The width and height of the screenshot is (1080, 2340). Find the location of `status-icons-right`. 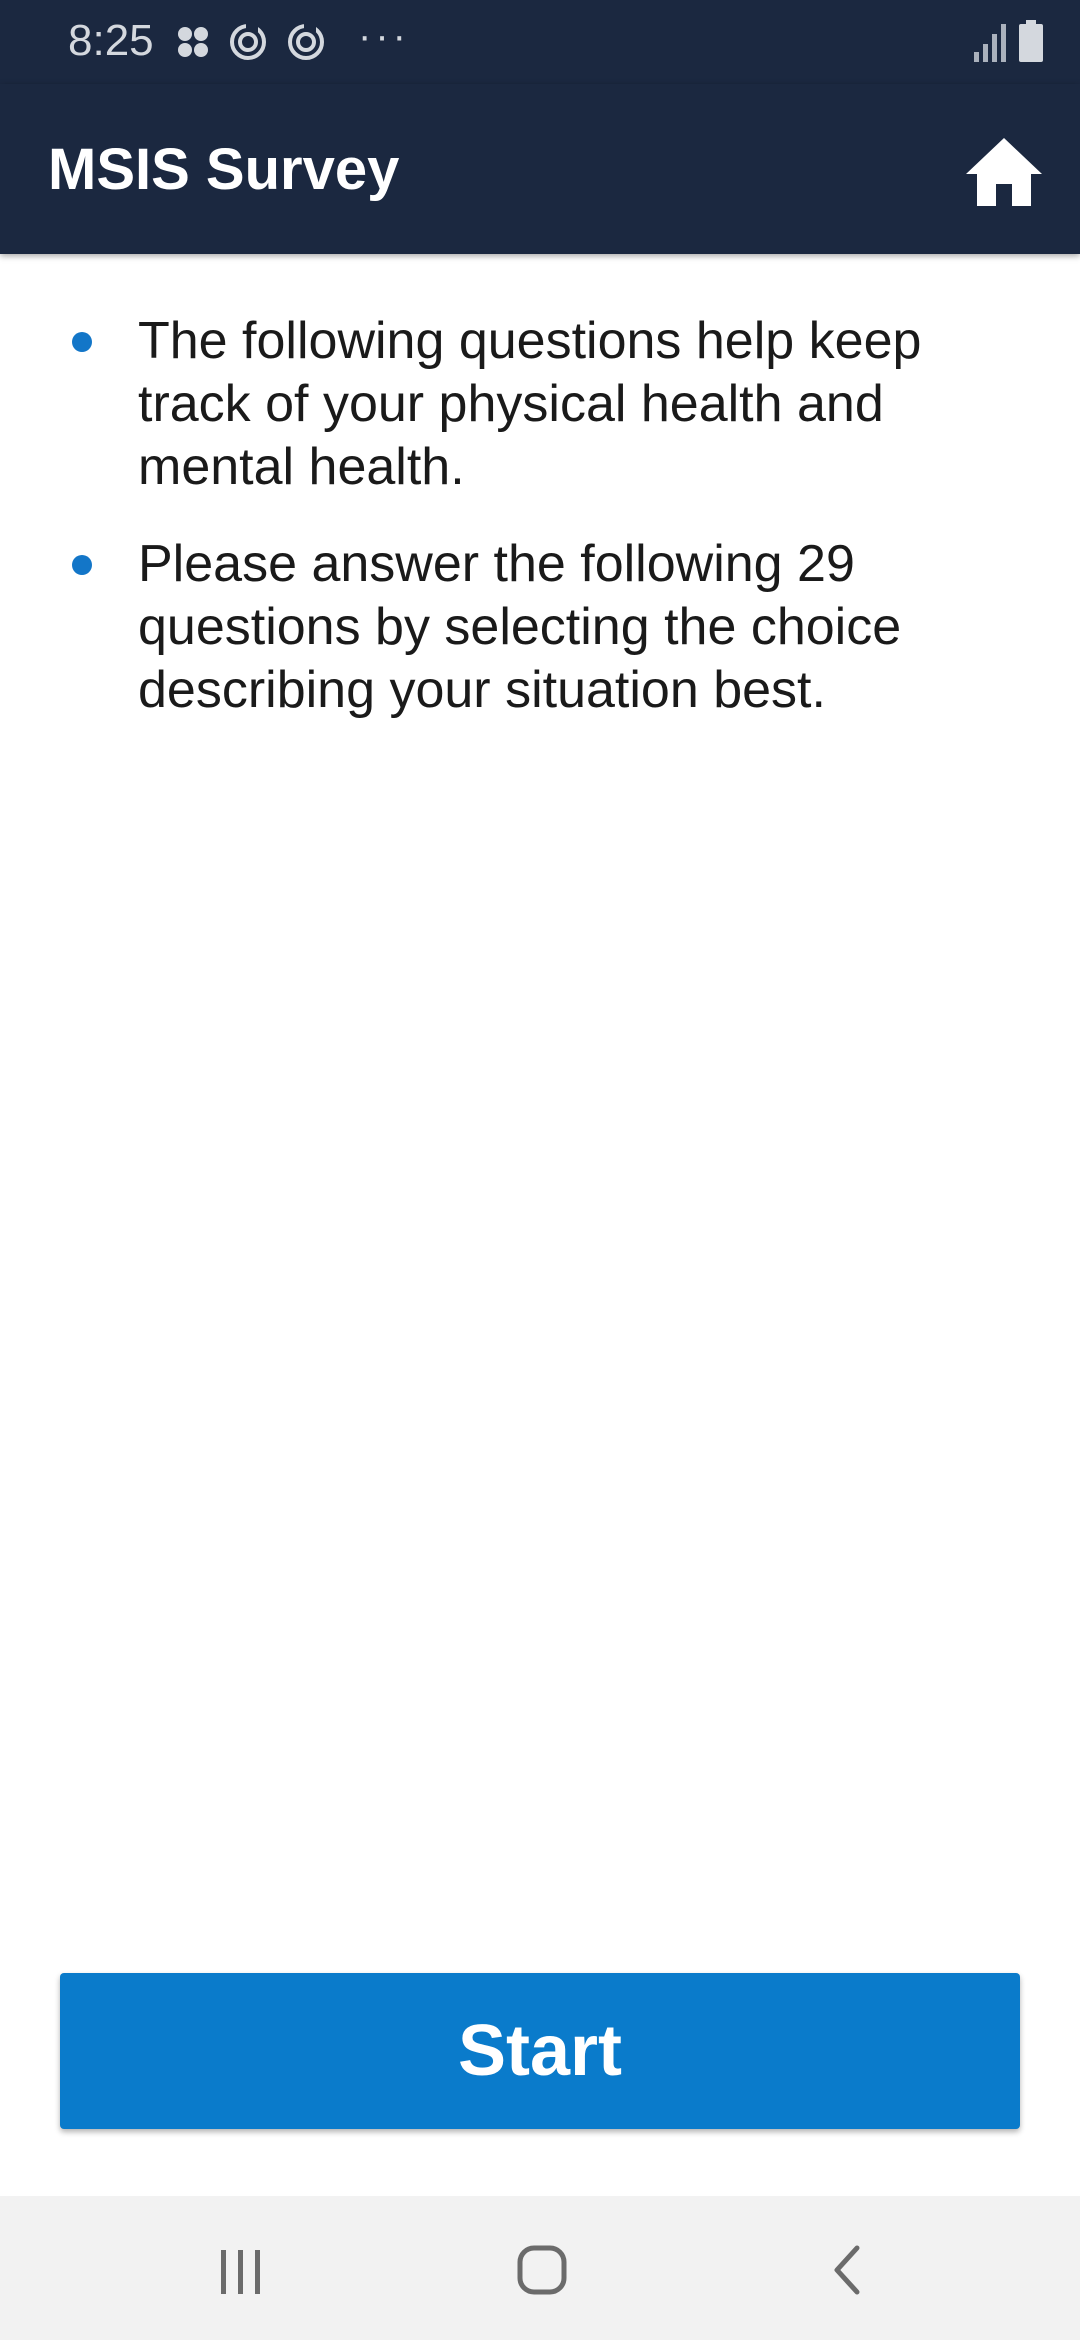

status-icons-right is located at coordinates (1009, 41).